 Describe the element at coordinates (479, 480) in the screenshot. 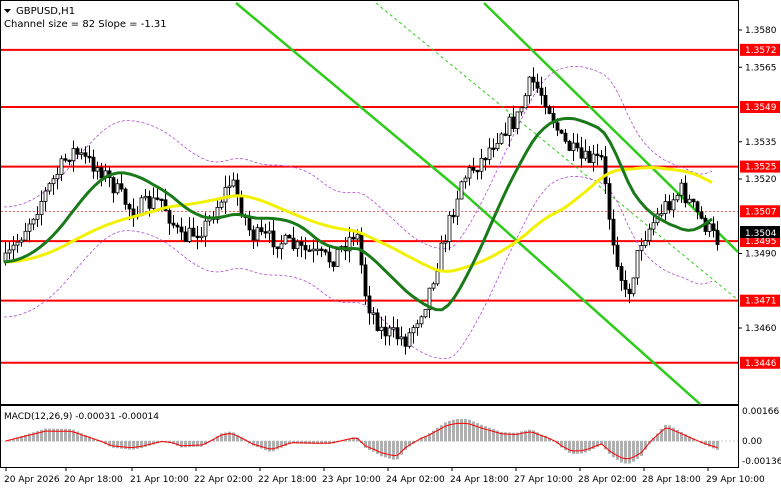

I see `time-tick-label: 24 Apr 18:00` at that location.